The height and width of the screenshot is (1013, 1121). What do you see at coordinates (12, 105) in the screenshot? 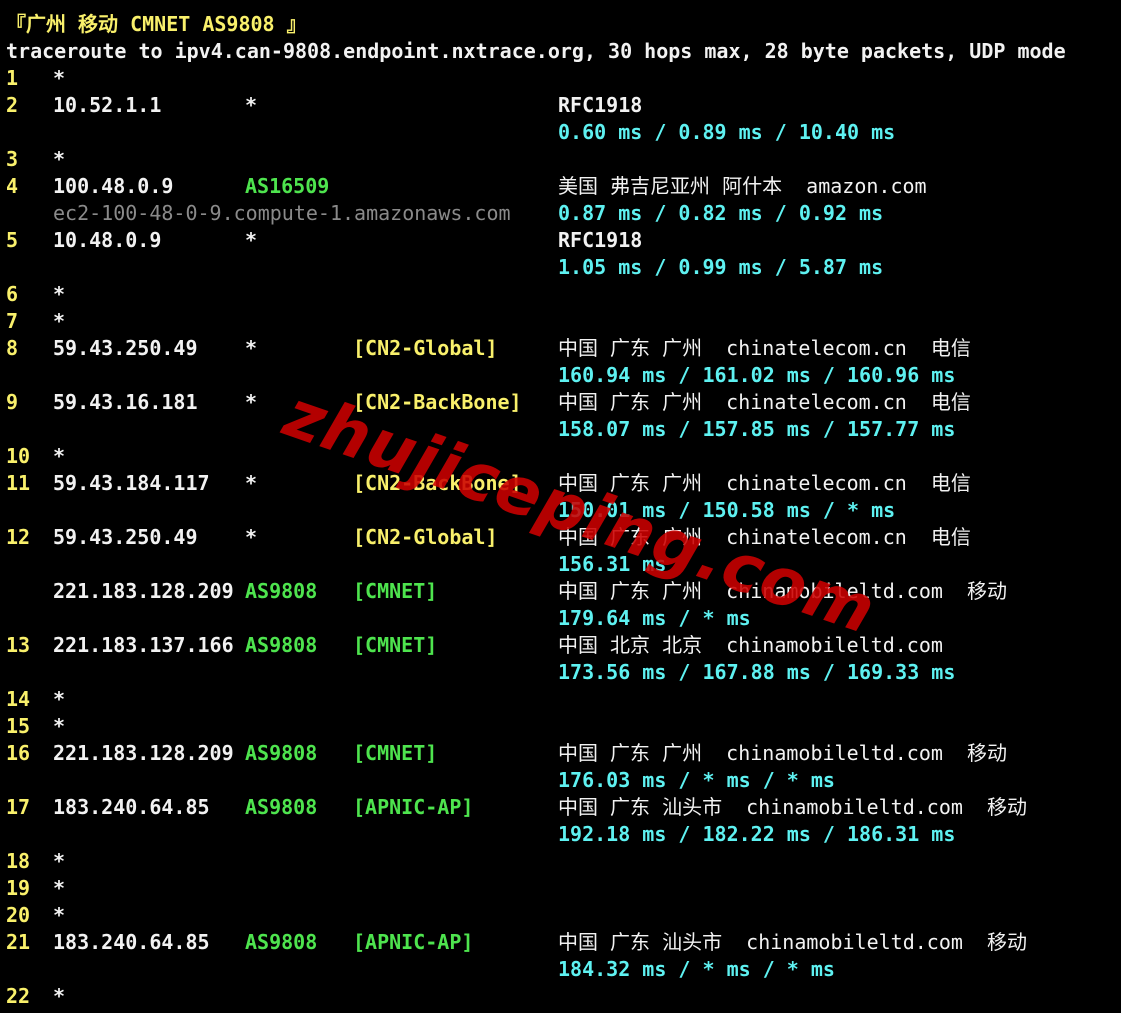
I see `hop-number: 2` at bounding box center [12, 105].